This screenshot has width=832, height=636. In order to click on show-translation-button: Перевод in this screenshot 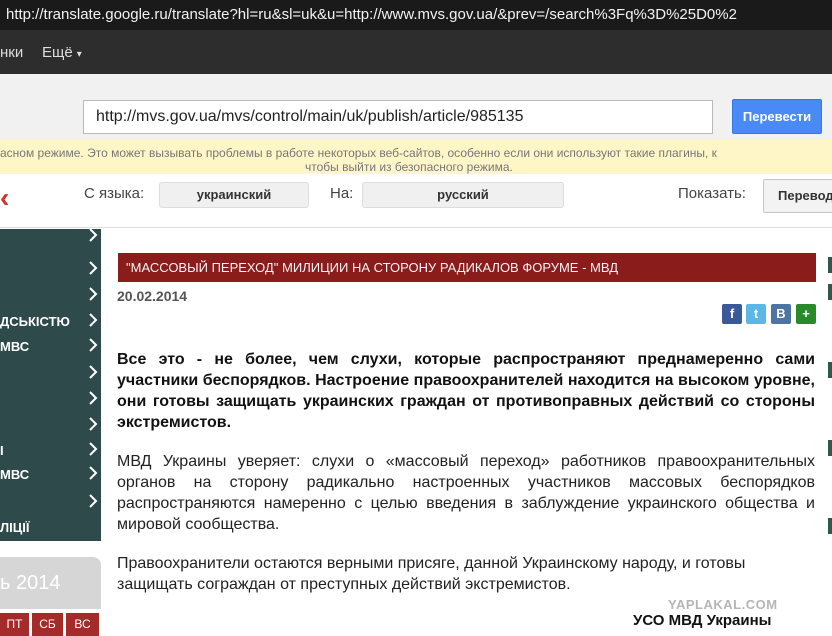, I will do `click(797, 196)`.